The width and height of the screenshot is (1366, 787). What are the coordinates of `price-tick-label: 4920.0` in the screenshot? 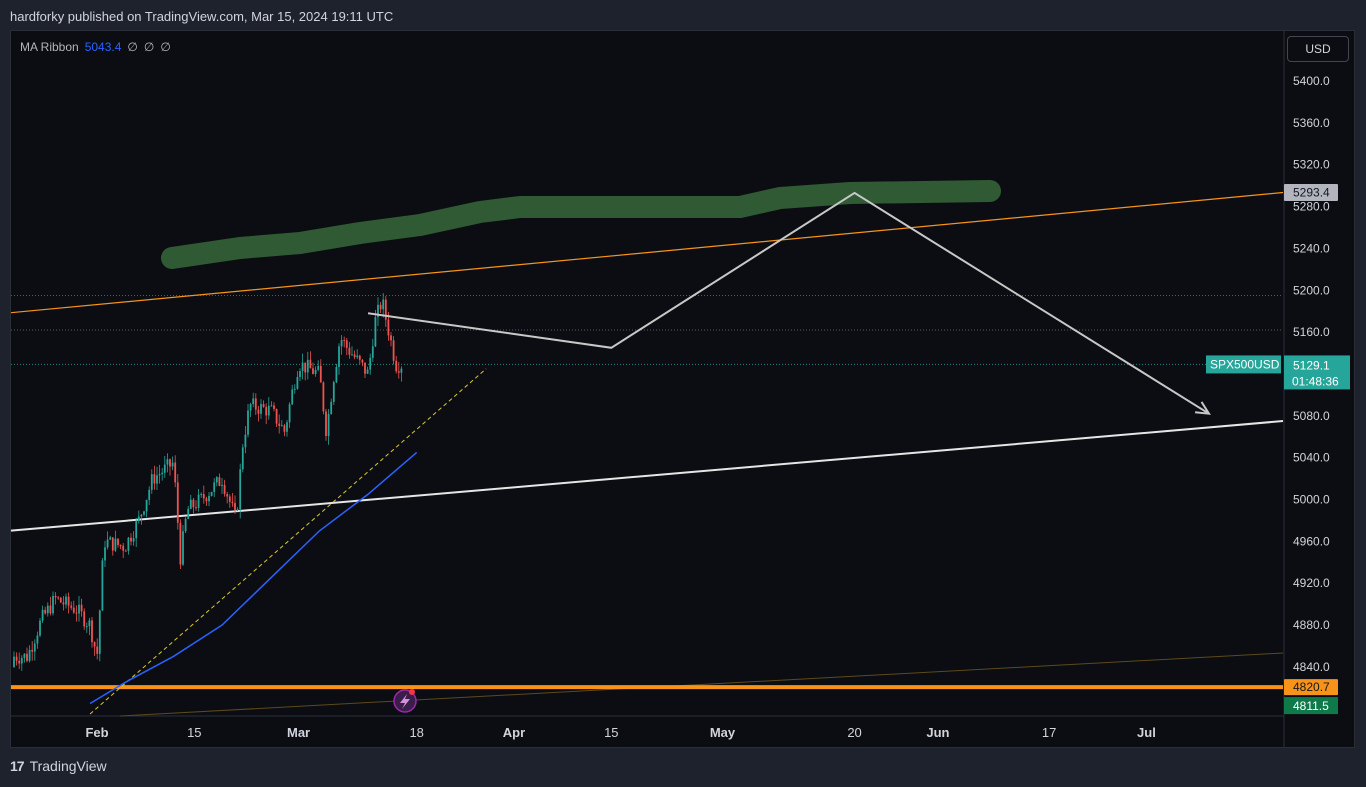 It's located at (1311, 583).